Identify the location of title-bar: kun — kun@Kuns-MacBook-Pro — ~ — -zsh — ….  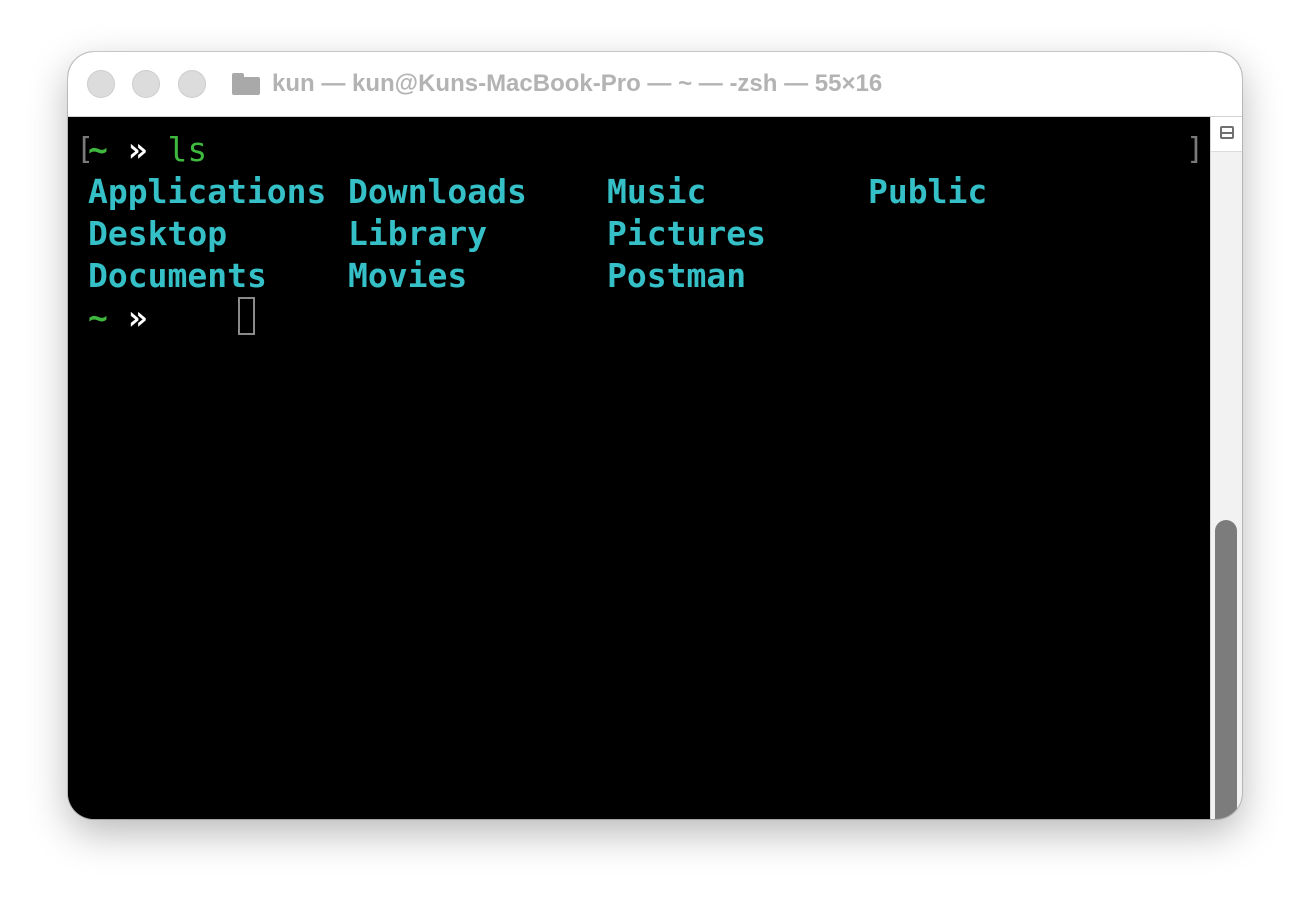
(655, 84).